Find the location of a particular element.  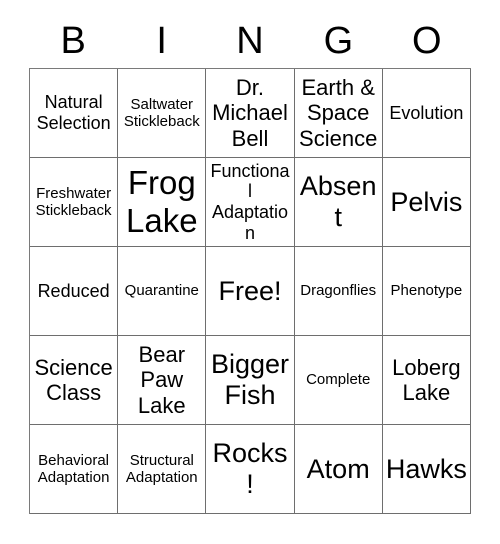

bingo-cell-label: Complete is located at coordinates (338, 380).